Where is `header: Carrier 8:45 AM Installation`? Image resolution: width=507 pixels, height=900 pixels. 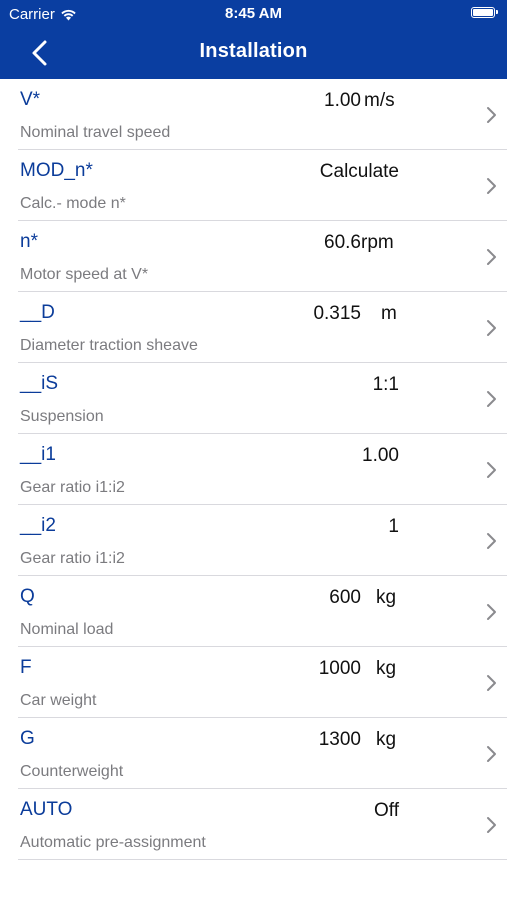 header: Carrier 8:45 AM Installation is located at coordinates (253, 39).